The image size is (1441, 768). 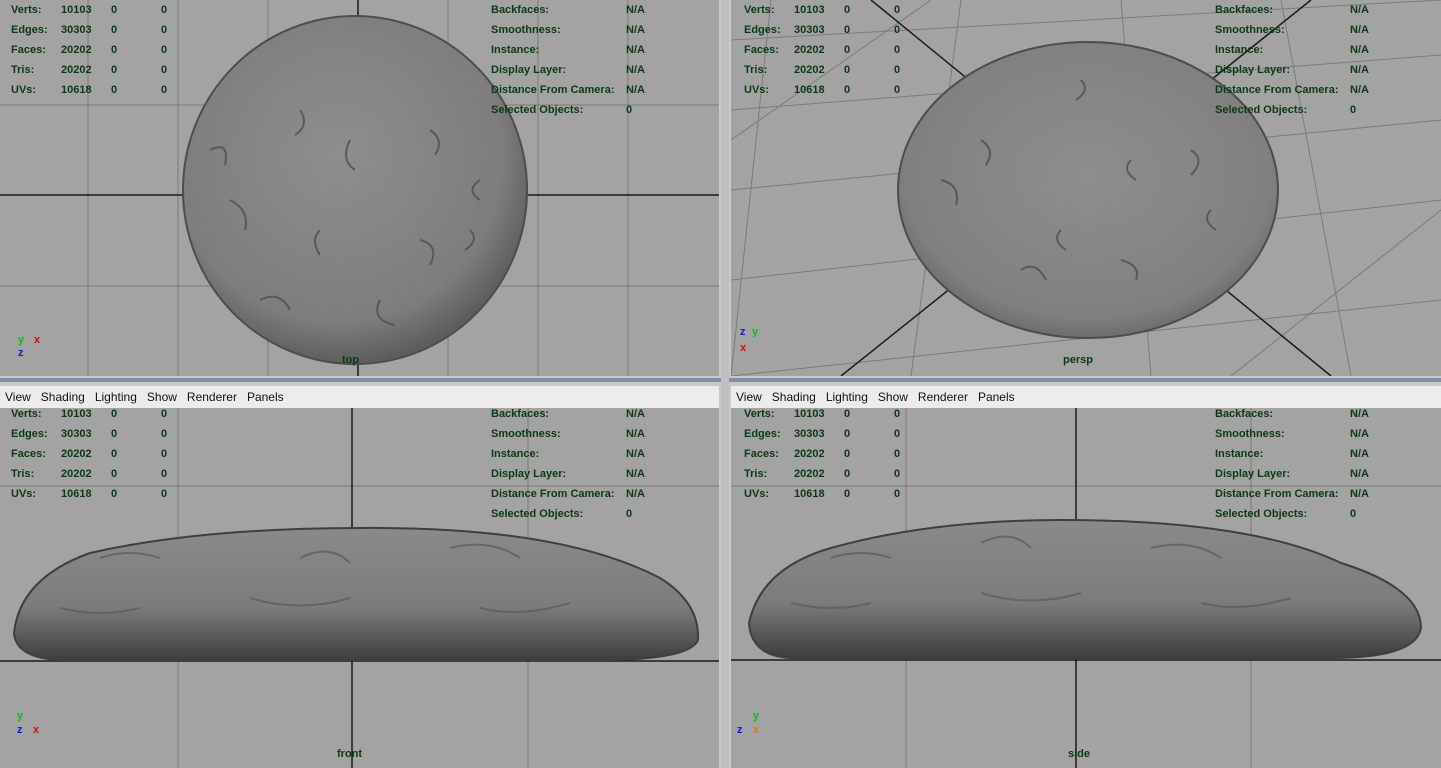 I want to click on pane-divider-vertical, so click(x=725, y=384).